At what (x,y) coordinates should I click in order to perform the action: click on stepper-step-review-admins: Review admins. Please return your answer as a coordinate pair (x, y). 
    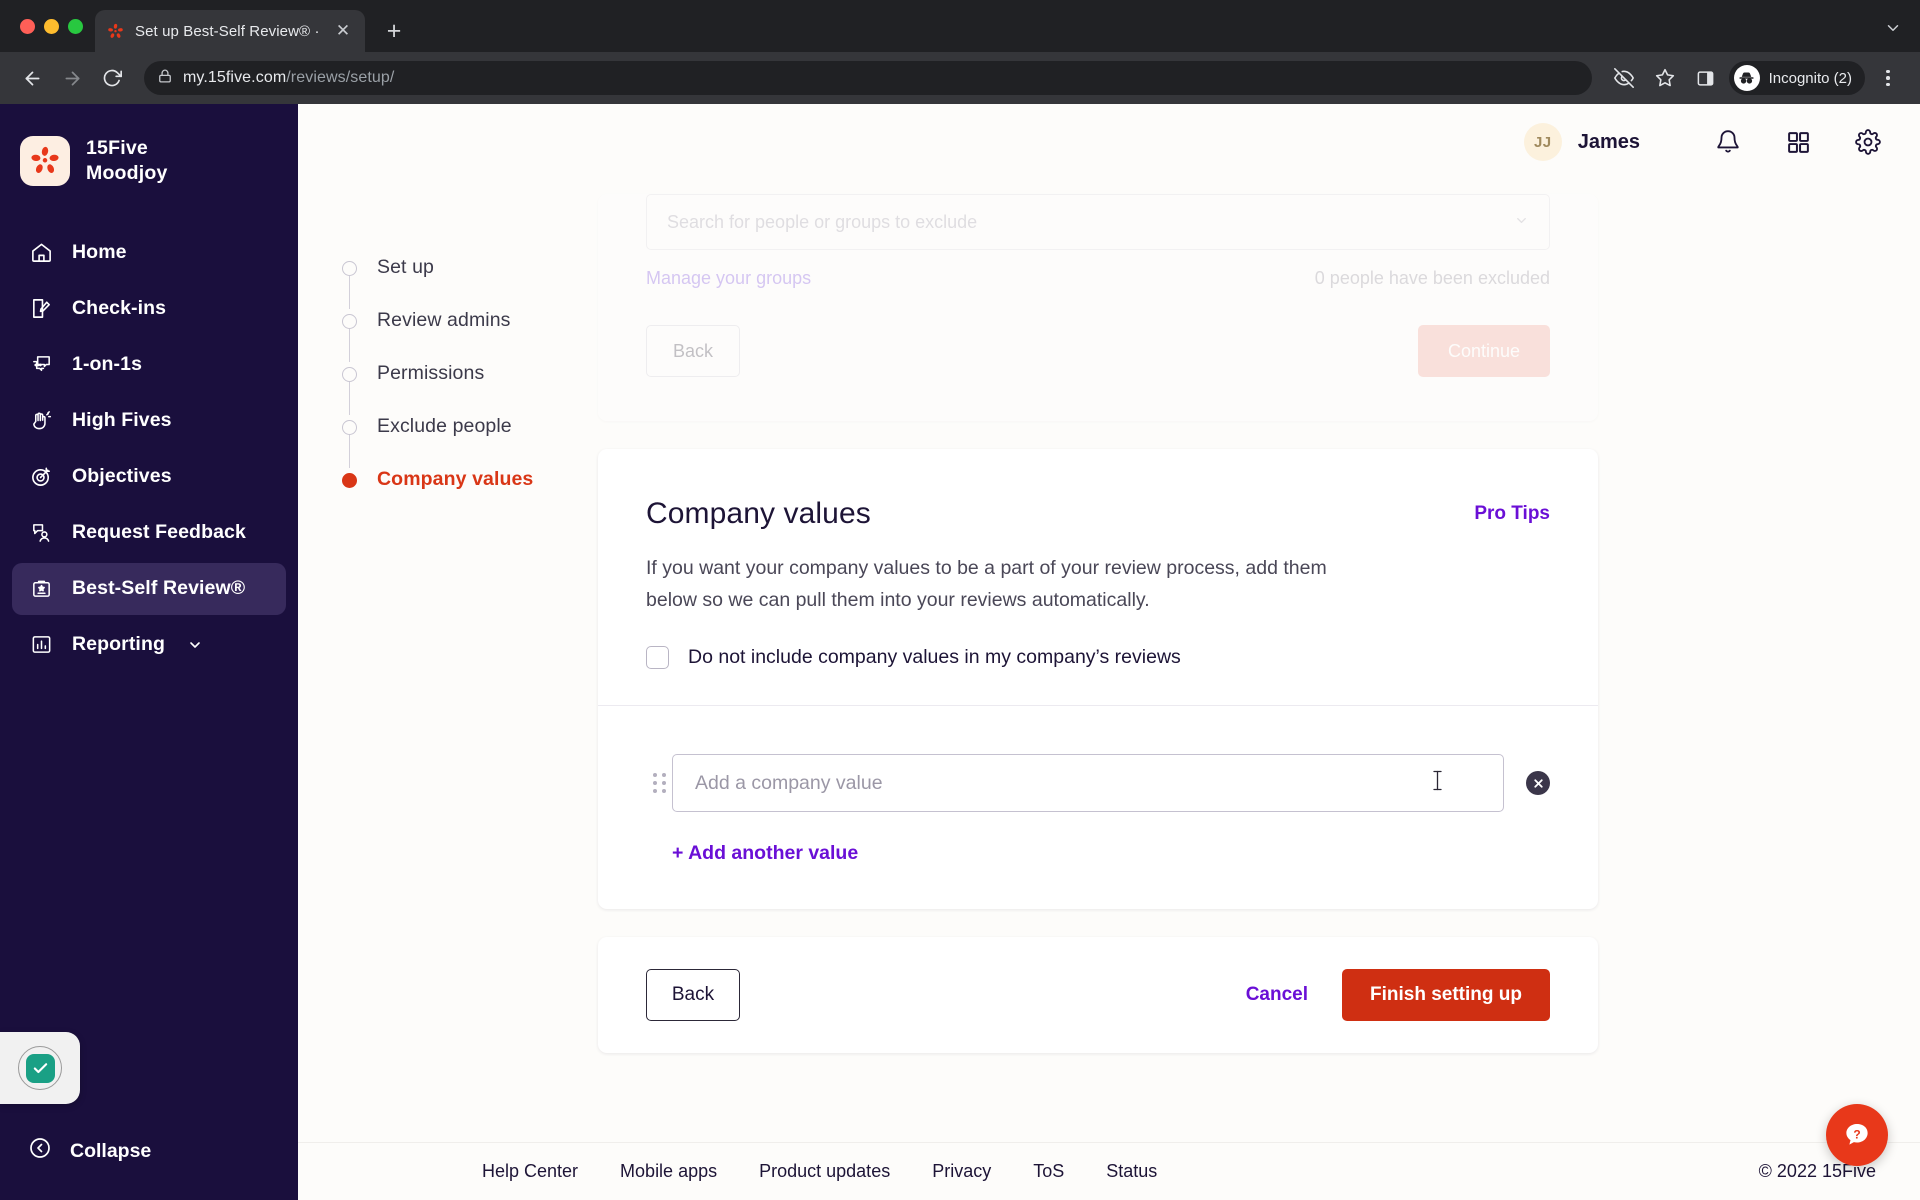
    Looking at the image, I should click on (470, 335).